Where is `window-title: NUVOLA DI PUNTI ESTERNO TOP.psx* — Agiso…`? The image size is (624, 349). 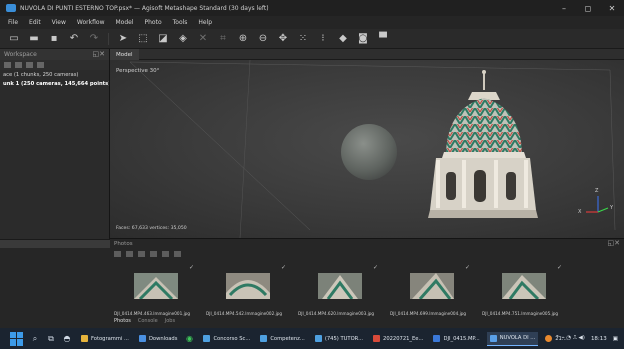
window-title: NUVOLA DI PUNTI ESTERNO TOP.psx* — Agiso… is located at coordinates (144, 8).